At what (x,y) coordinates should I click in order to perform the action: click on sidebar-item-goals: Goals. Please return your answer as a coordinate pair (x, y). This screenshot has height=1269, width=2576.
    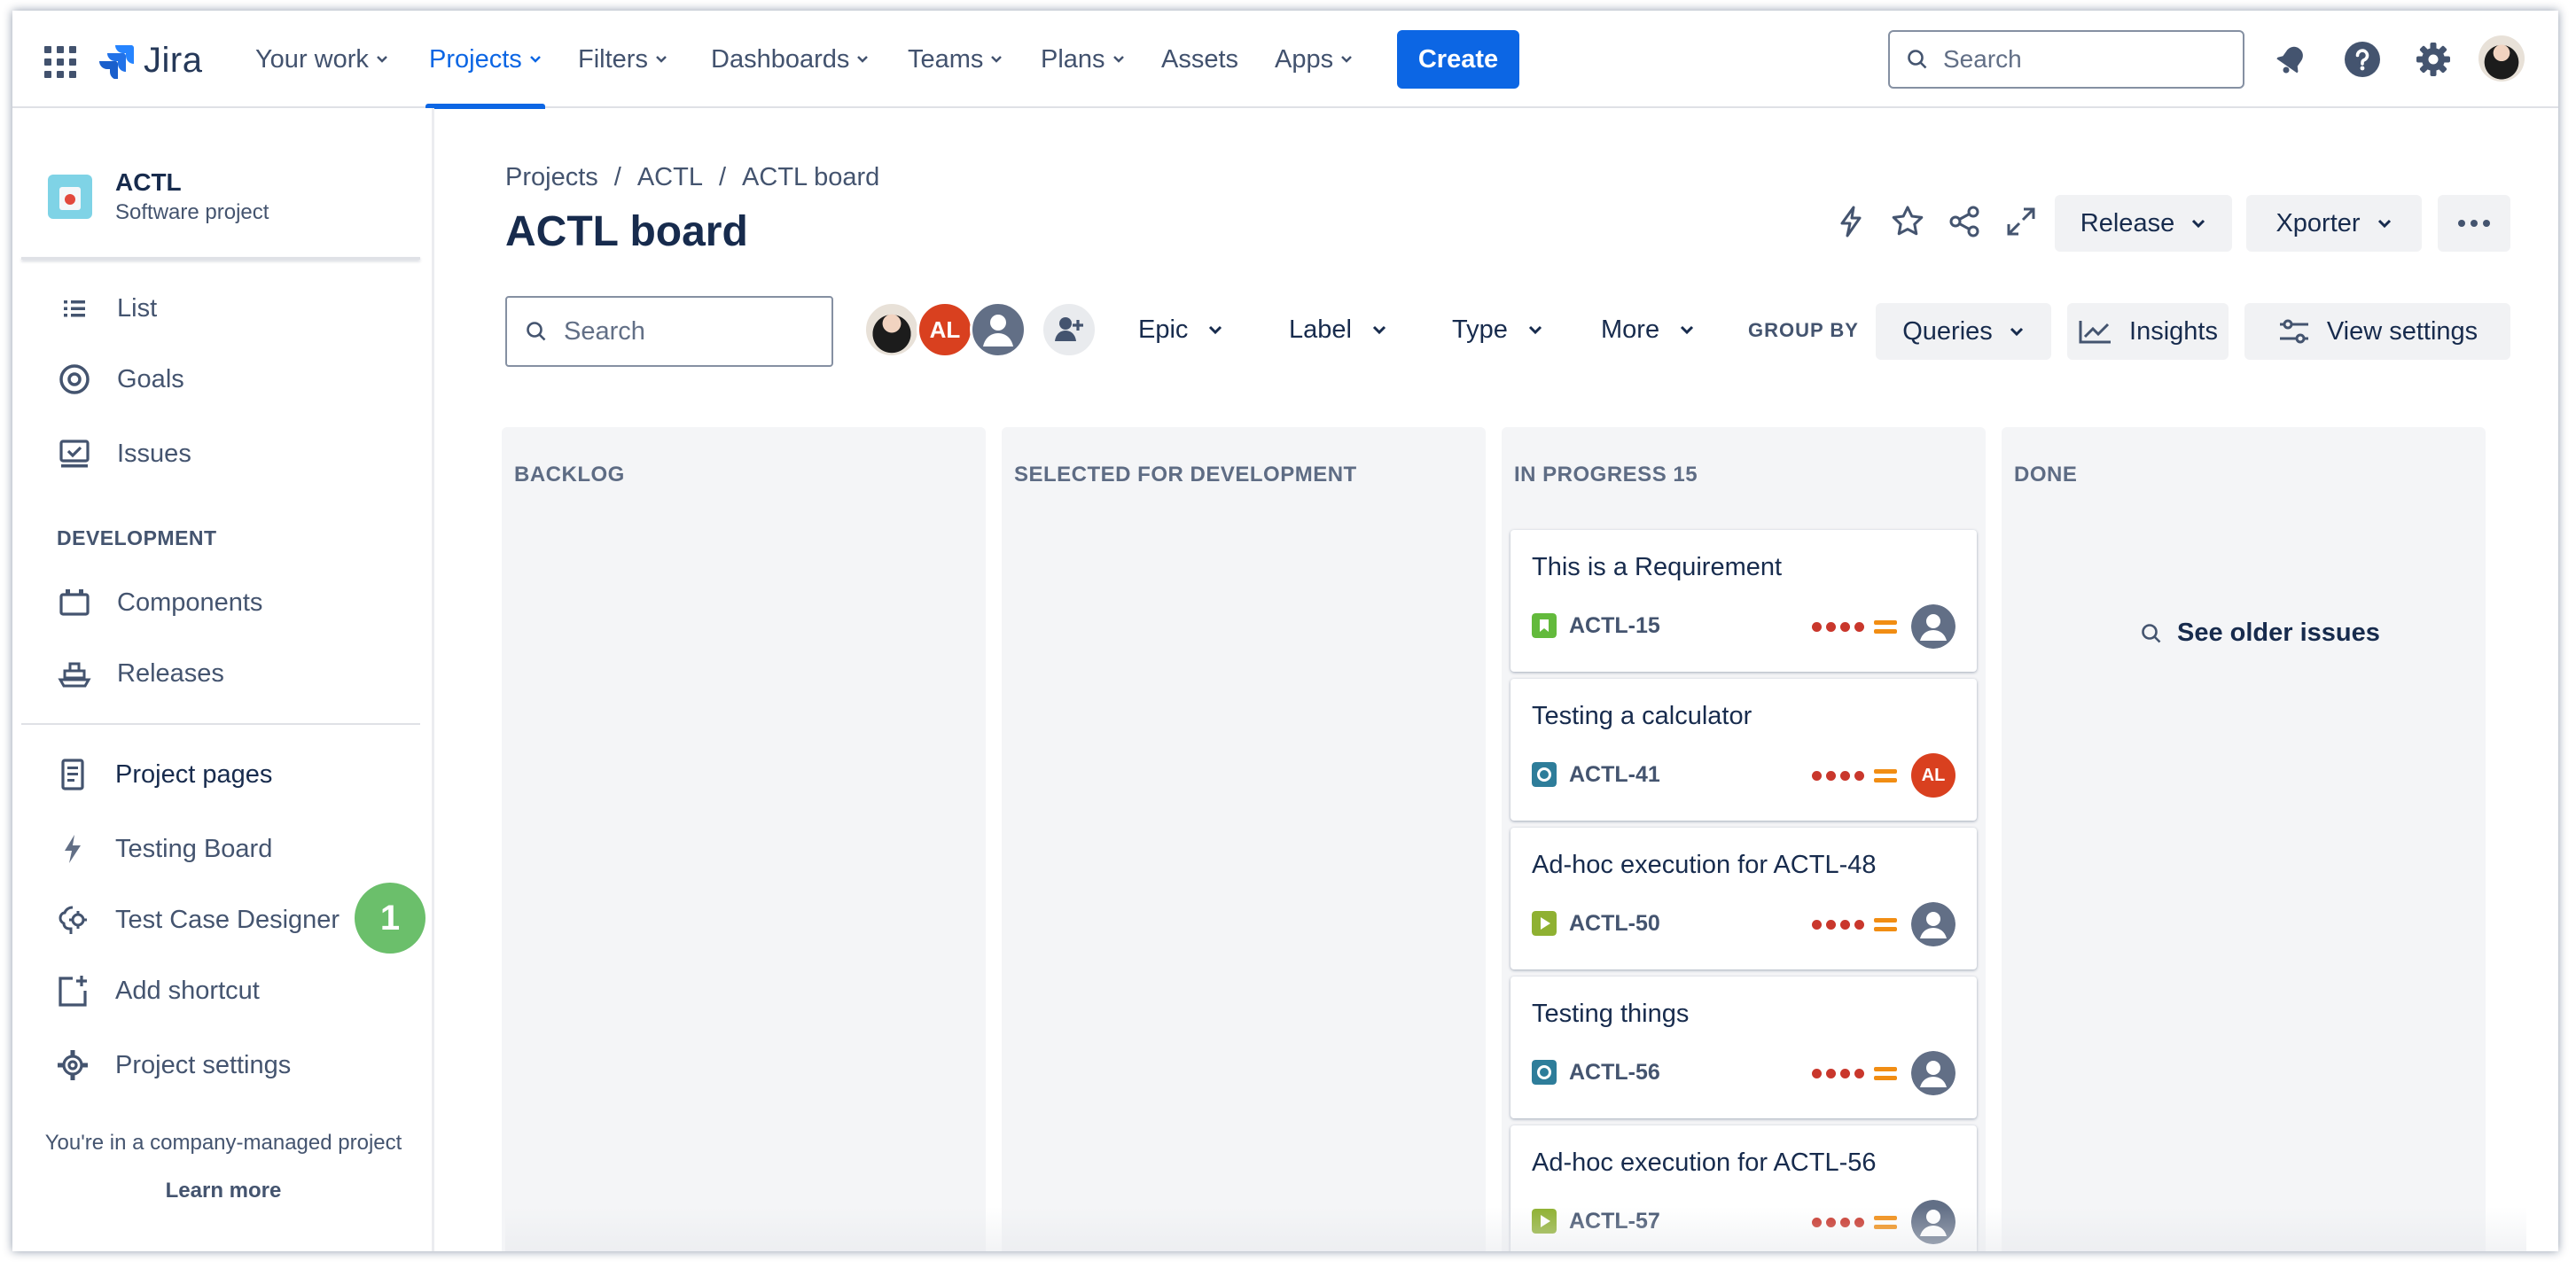
    Looking at the image, I should click on (121, 379).